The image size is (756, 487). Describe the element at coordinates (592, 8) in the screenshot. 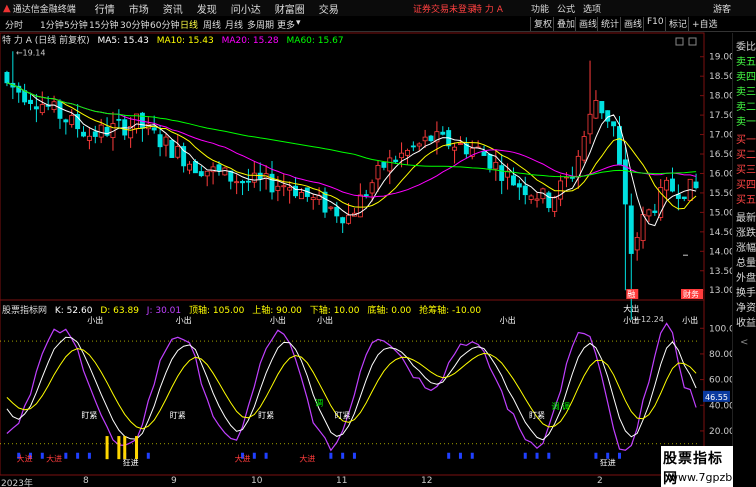

I see `menu-options: 选项` at that location.